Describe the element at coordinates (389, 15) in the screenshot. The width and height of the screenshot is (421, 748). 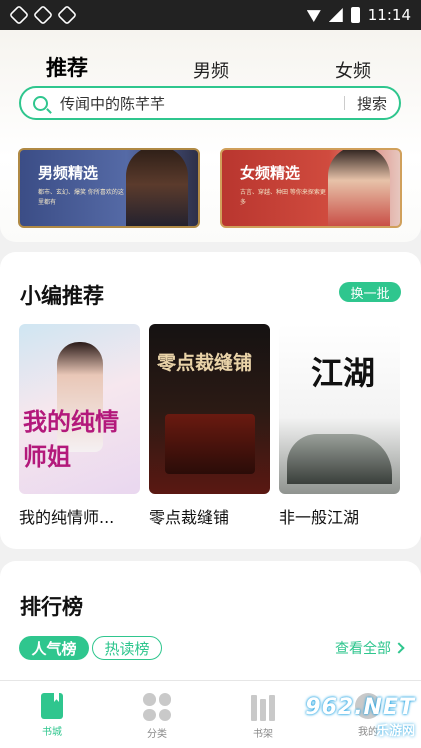
I see `status-time: 11:14` at that location.